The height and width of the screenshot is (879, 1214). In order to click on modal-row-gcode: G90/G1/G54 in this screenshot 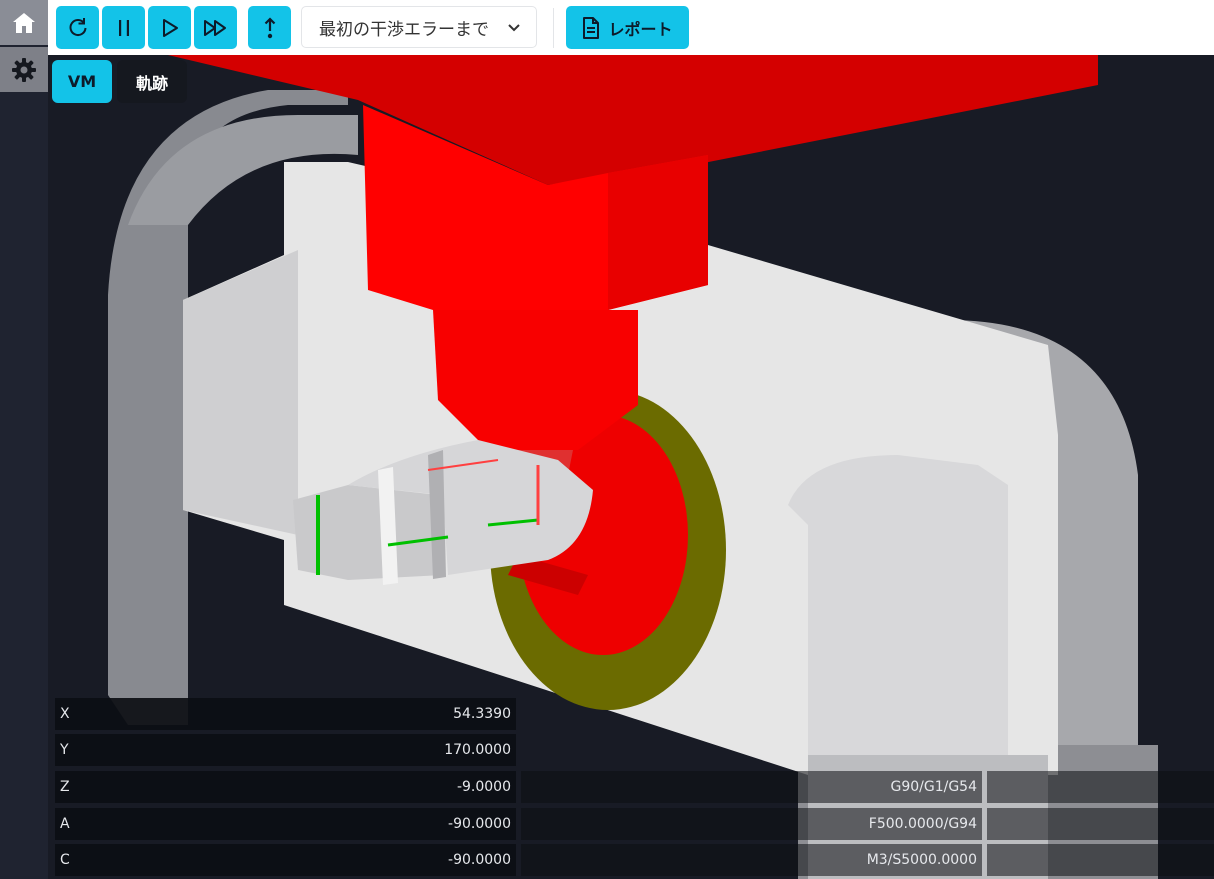, I will do `click(751, 787)`.